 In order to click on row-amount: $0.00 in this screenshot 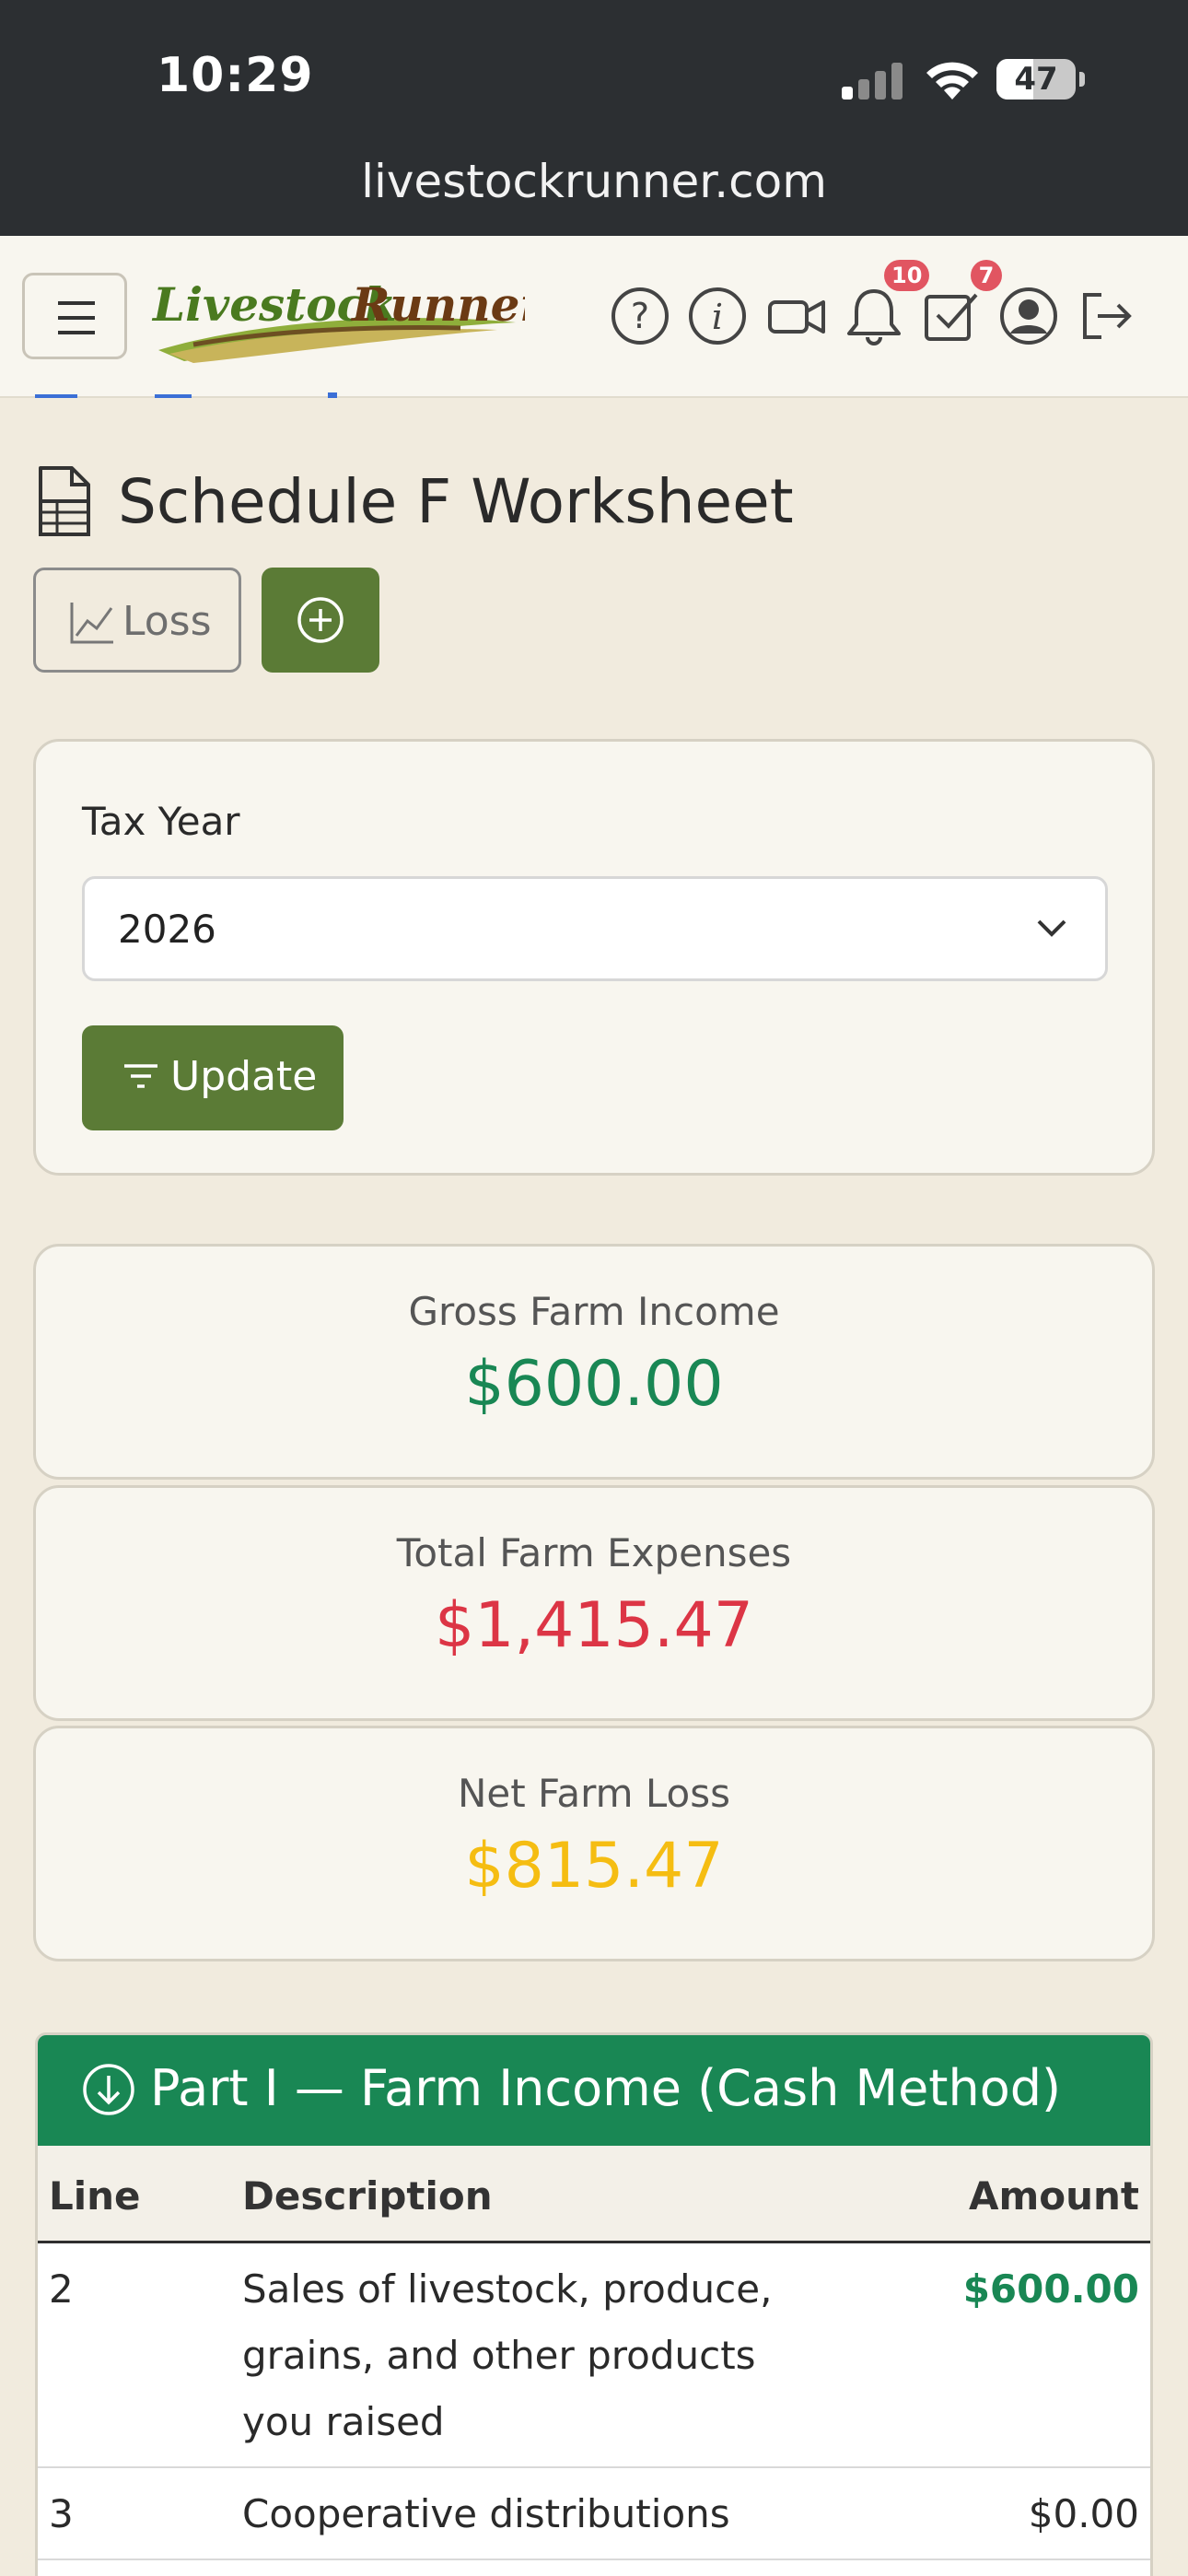, I will do `click(1083, 2513)`.